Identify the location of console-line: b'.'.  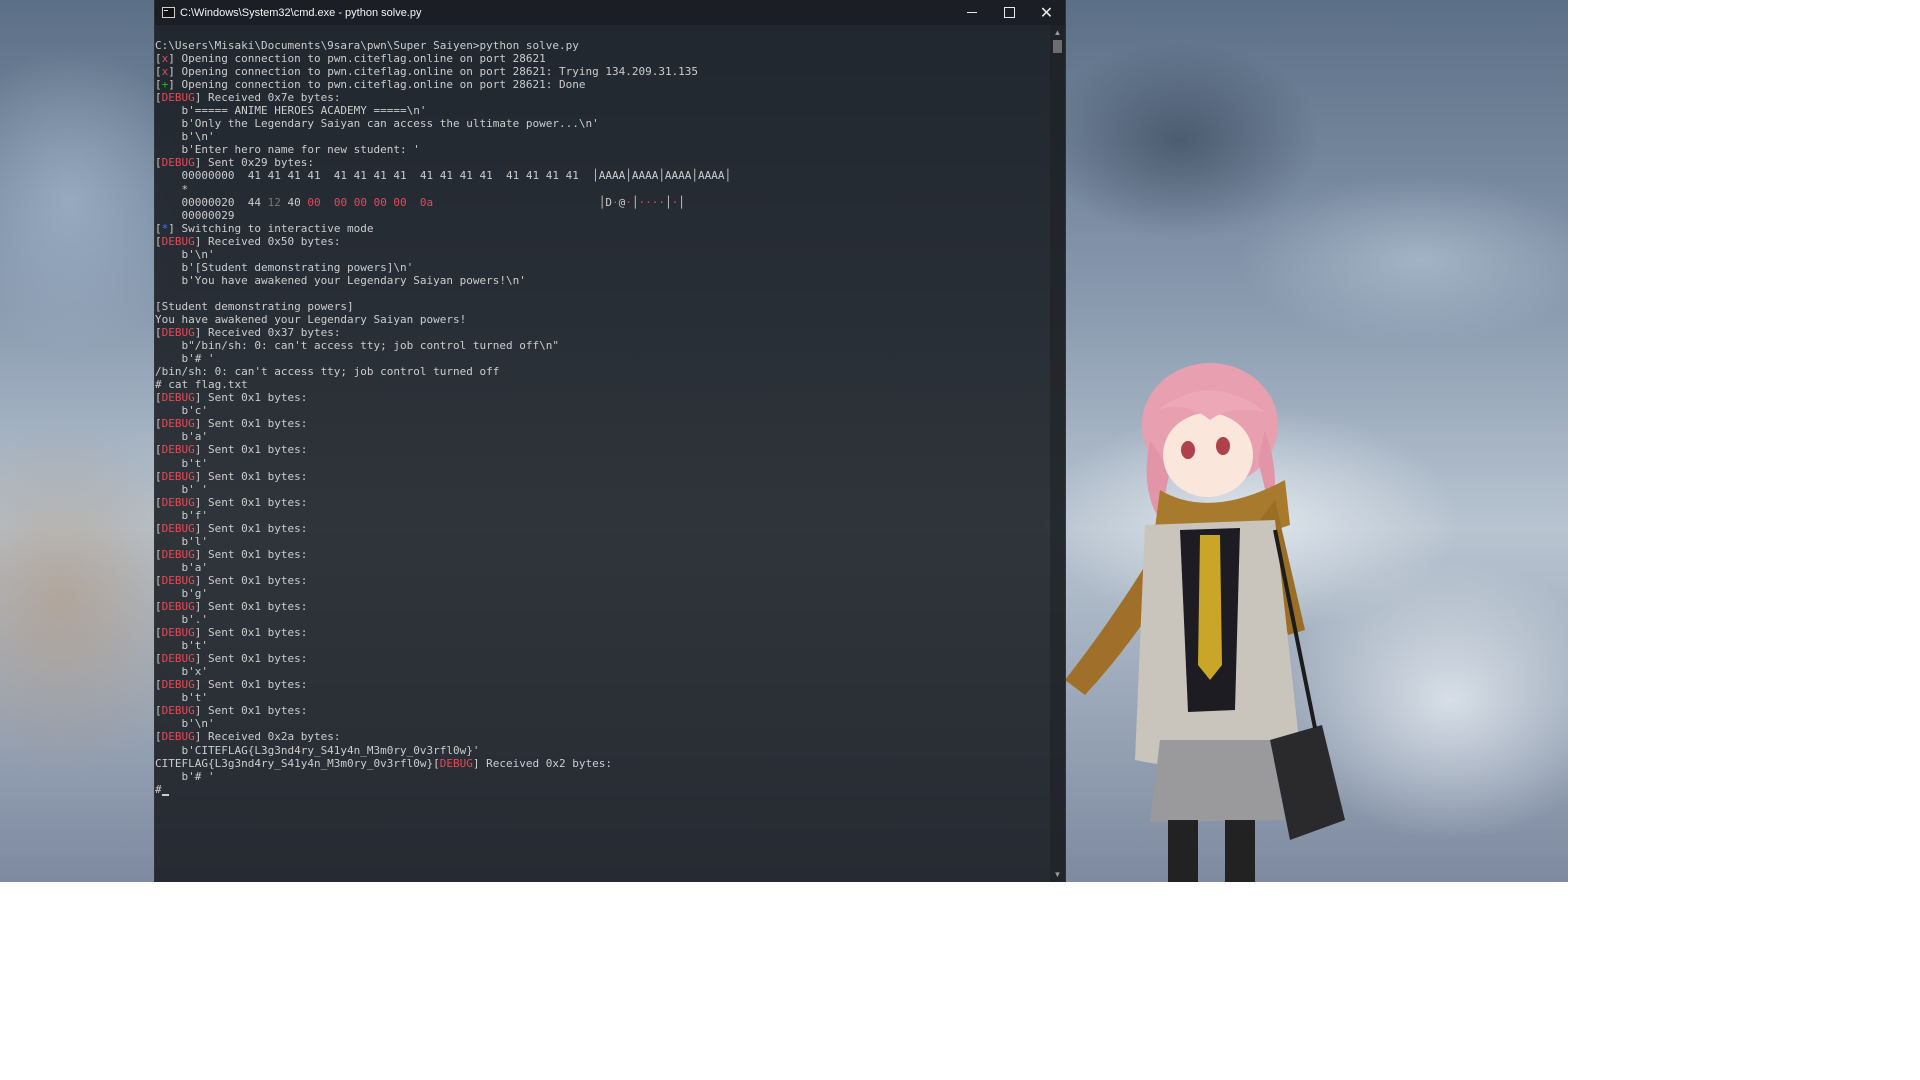
(602, 619).